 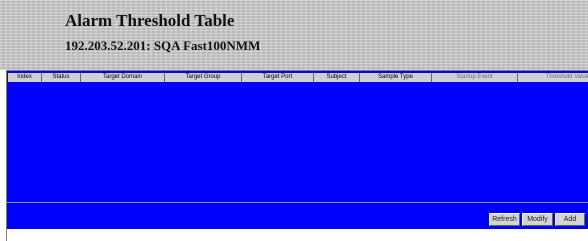 I want to click on column-header-startup-event: Startup Event, so click(x=475, y=77).